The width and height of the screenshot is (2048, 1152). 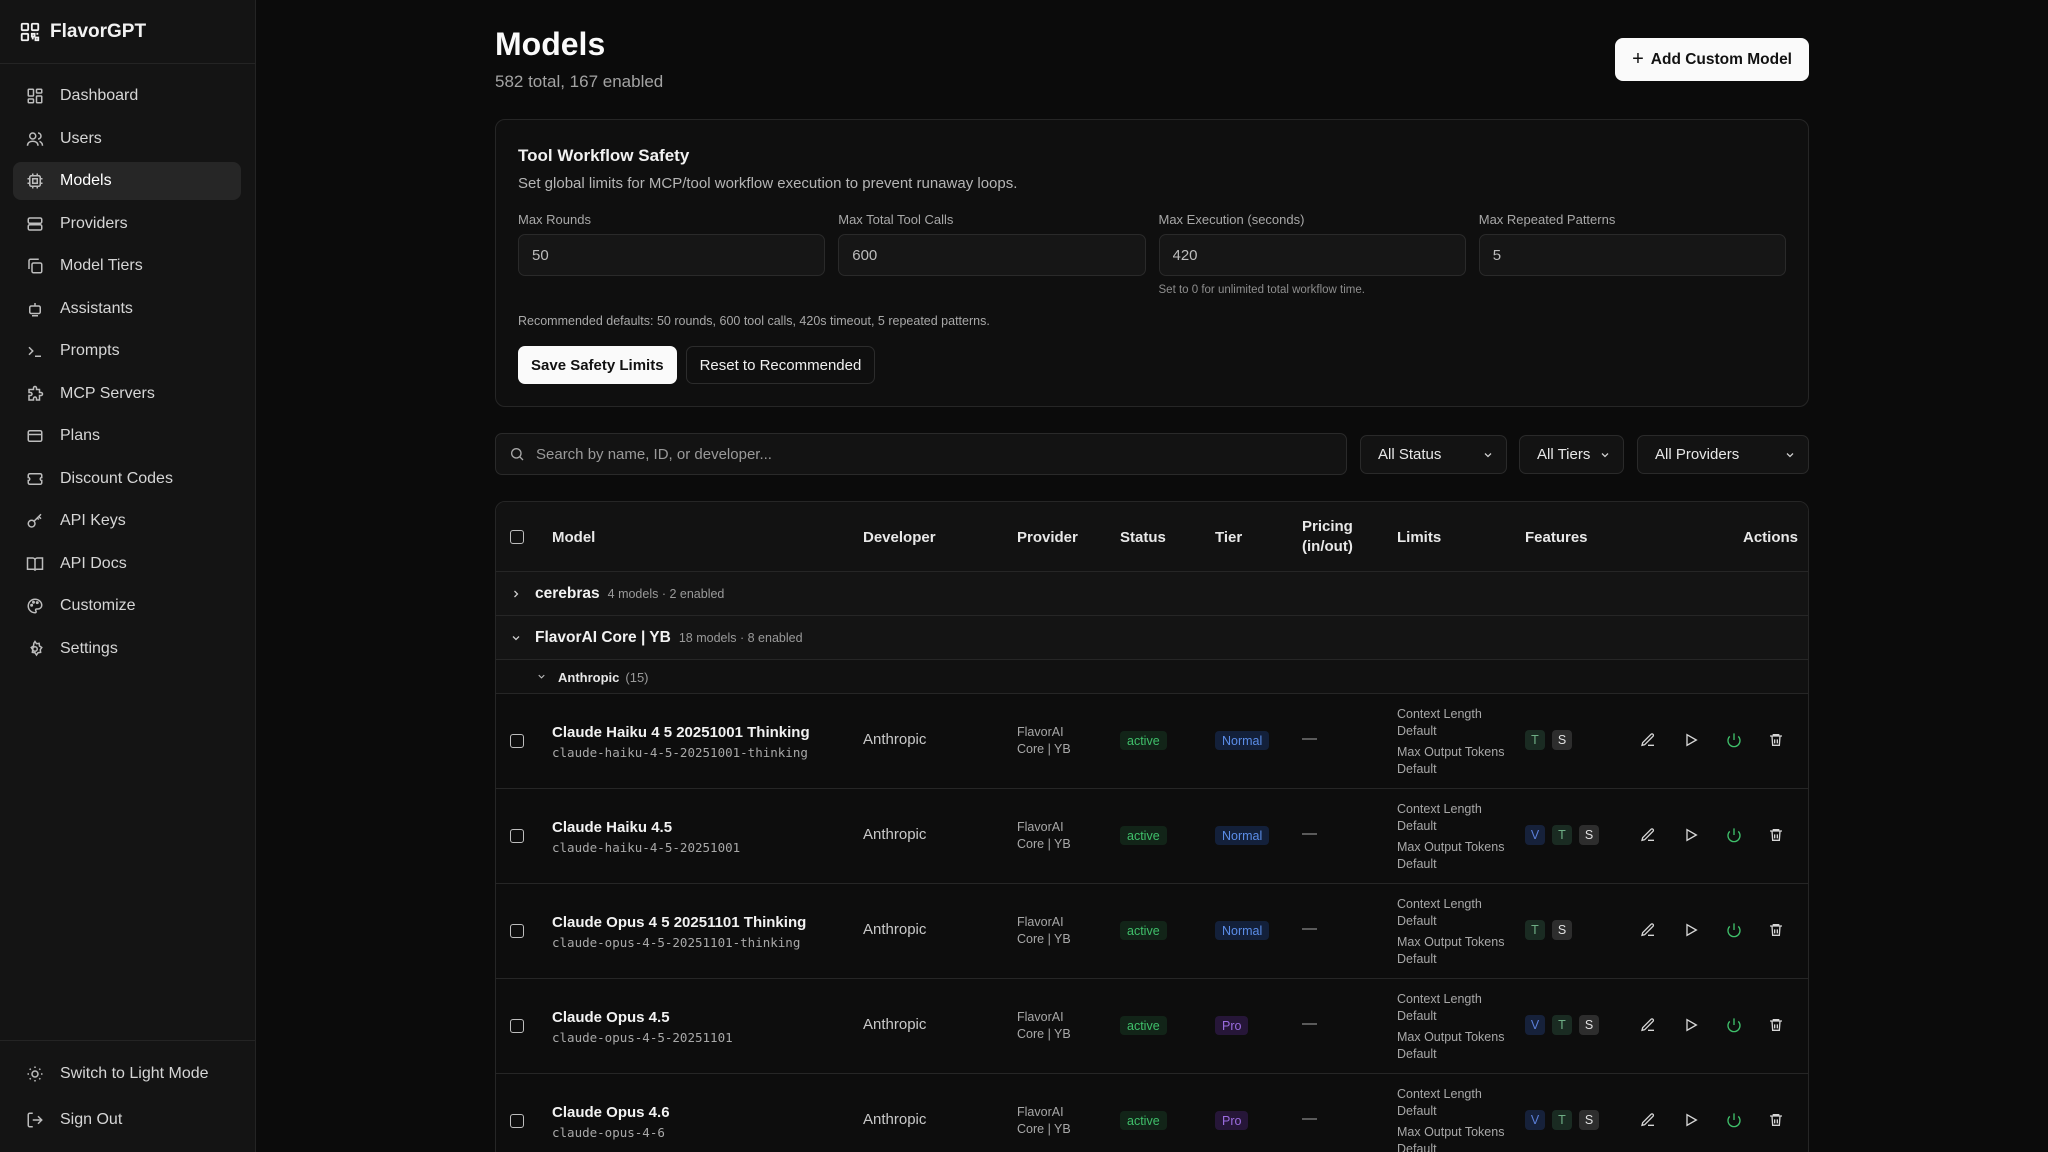 What do you see at coordinates (1439, 817) in the screenshot?
I see `context-length-limit: Context Length Default` at bounding box center [1439, 817].